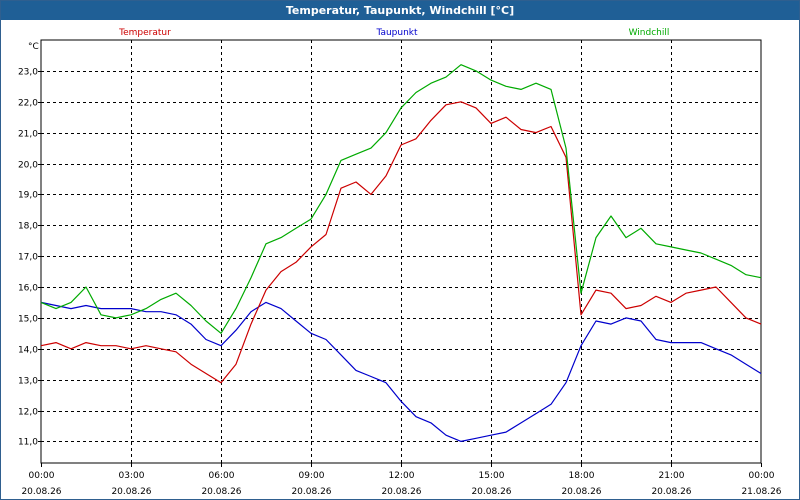 The image size is (800, 500). I want to click on x-tick-time: 09:00, so click(312, 476).